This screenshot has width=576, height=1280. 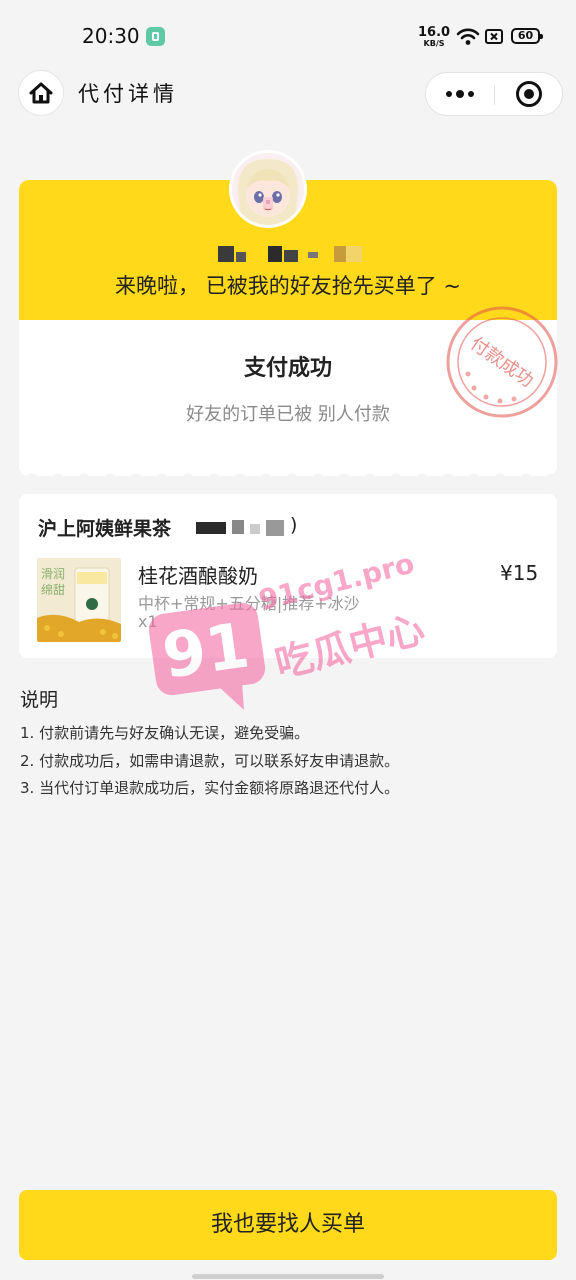 What do you see at coordinates (206, 650) in the screenshot?
I see `svg-text: 91` at bounding box center [206, 650].